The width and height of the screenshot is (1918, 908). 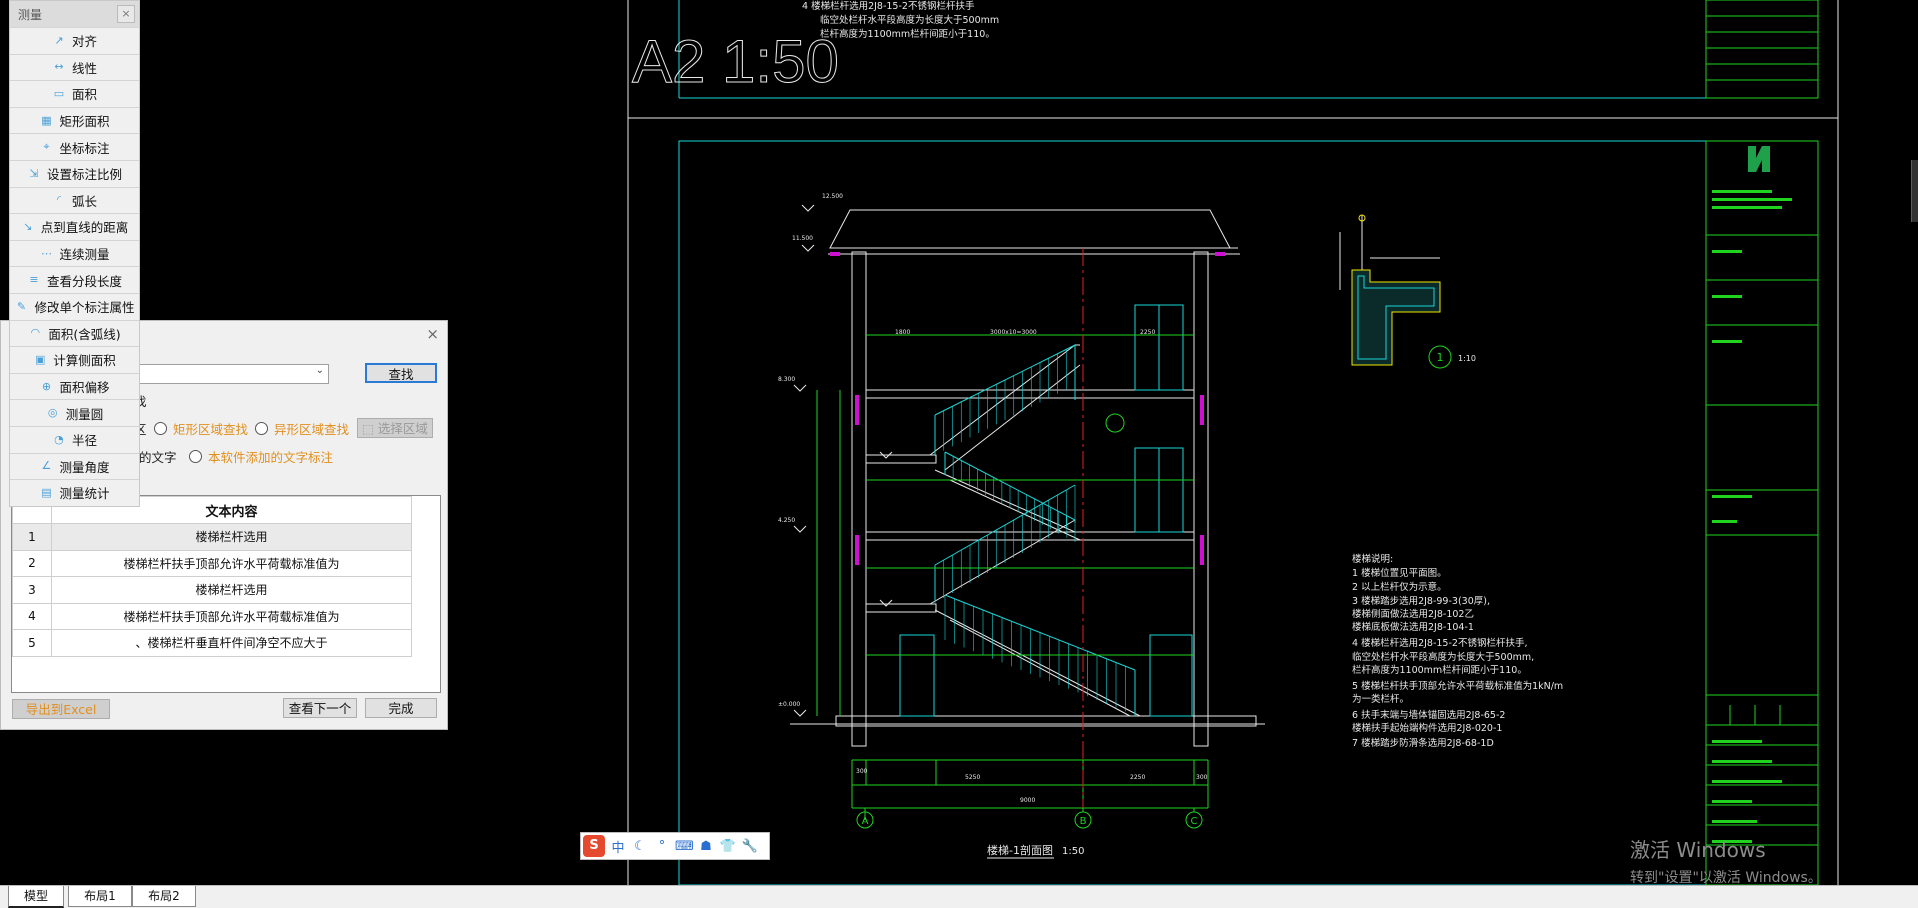 What do you see at coordinates (74, 306) in the screenshot?
I see `measure-item-11: ✎ 修改单个标注属性` at bounding box center [74, 306].